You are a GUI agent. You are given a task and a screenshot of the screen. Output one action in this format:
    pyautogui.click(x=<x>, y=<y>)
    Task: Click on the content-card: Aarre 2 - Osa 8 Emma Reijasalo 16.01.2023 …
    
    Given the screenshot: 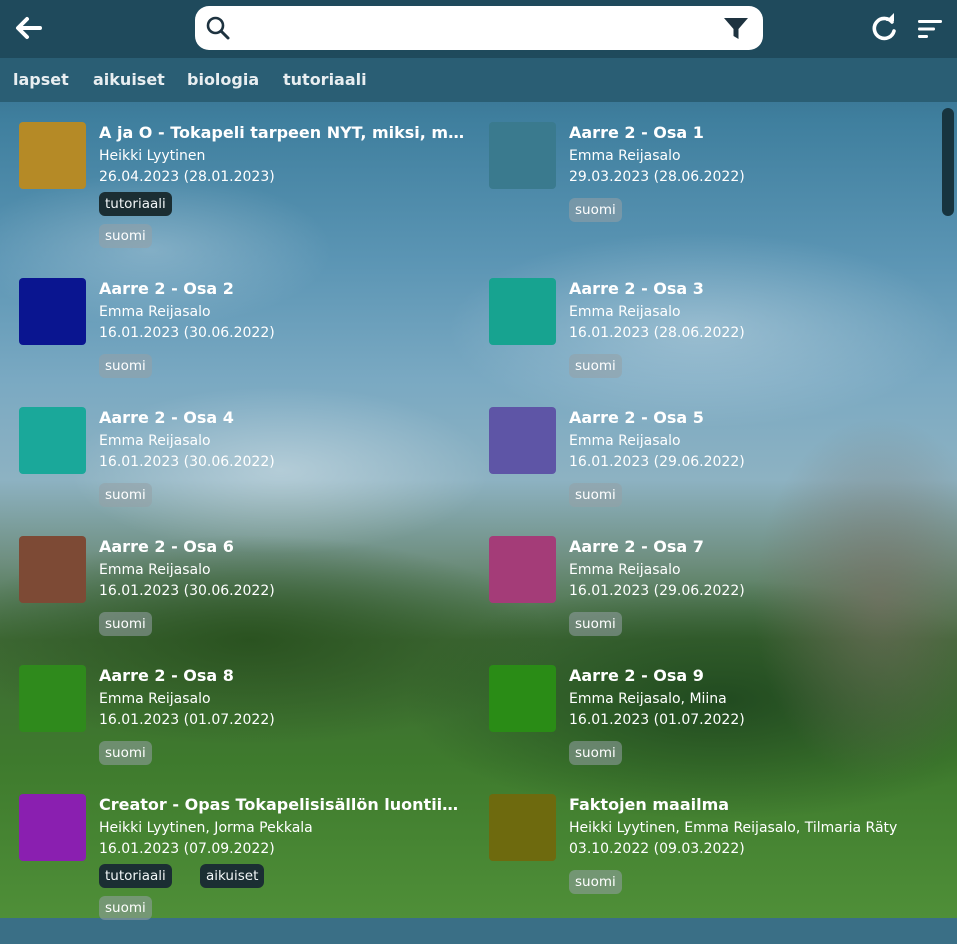 What is the action you would take?
    pyautogui.click(x=249, y=740)
    